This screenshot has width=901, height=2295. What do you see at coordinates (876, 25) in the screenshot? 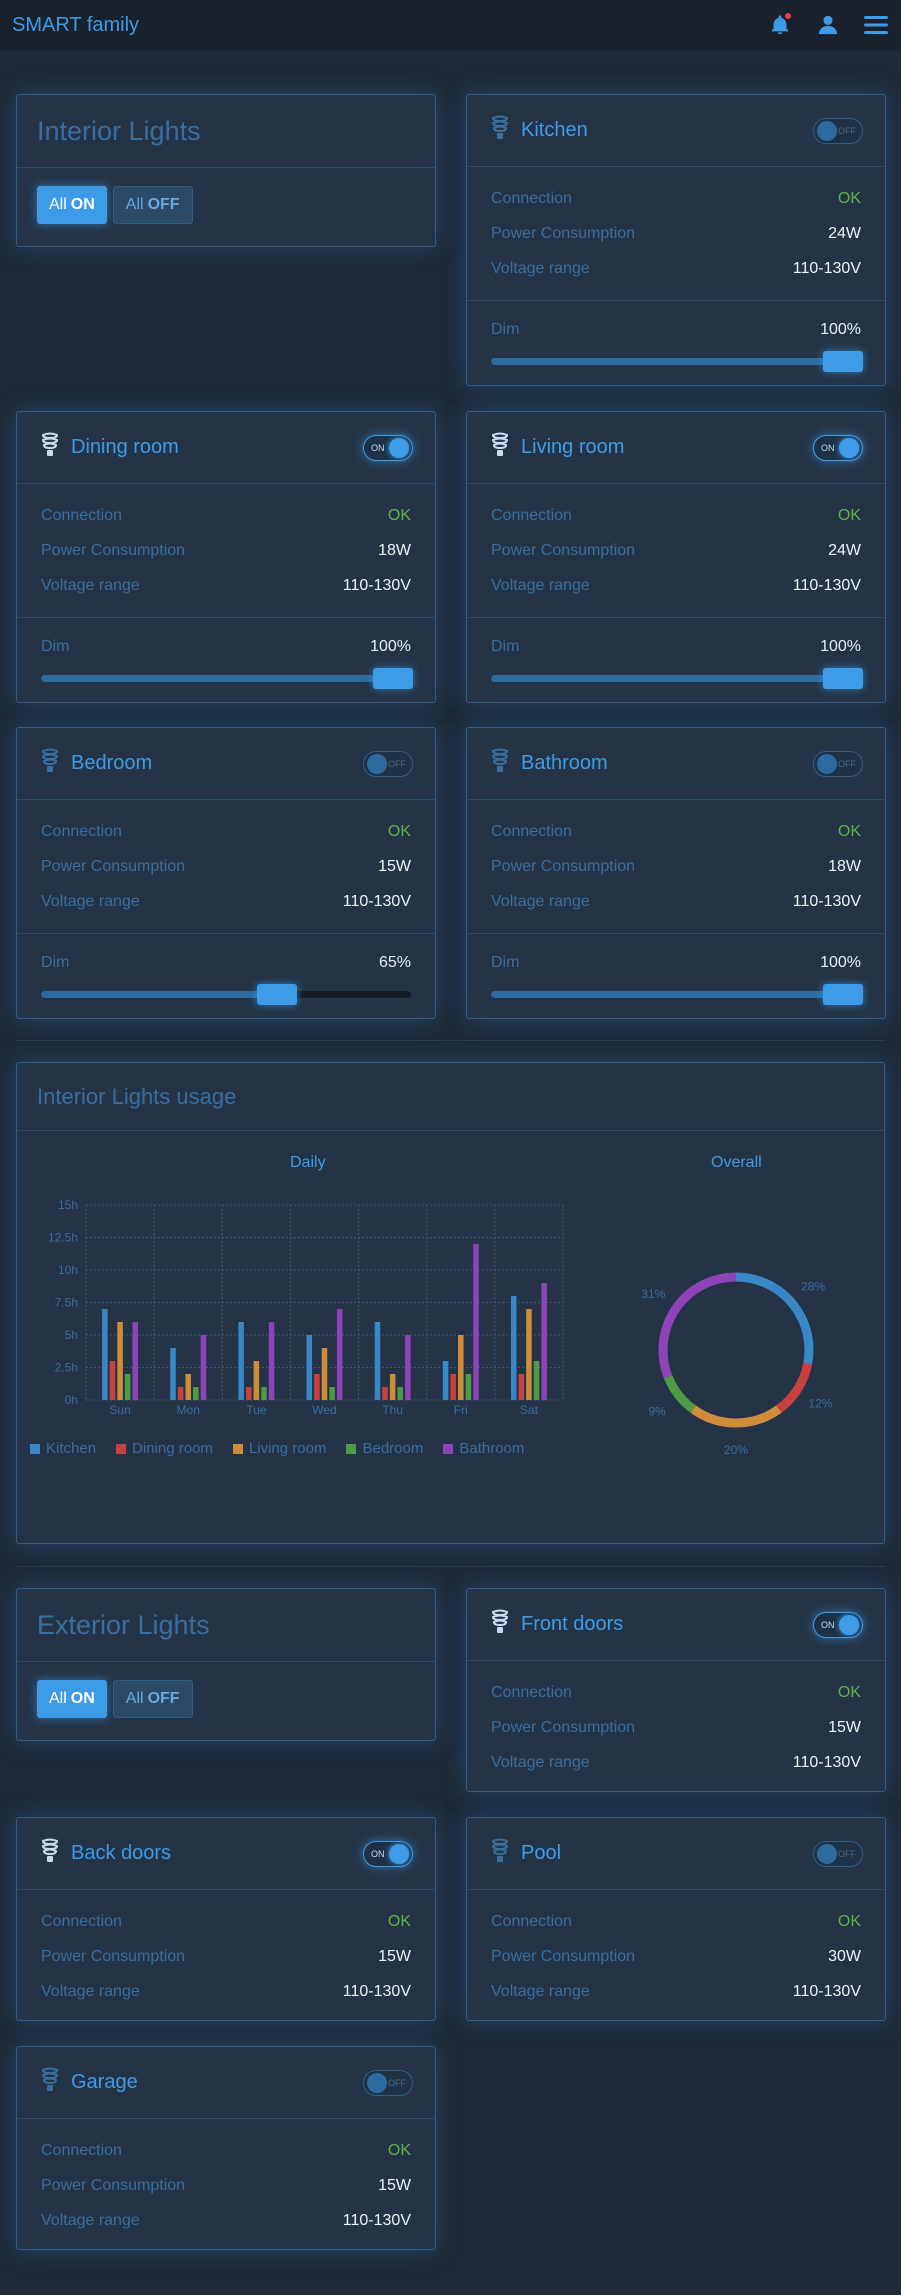
I see `menu-icon` at bounding box center [876, 25].